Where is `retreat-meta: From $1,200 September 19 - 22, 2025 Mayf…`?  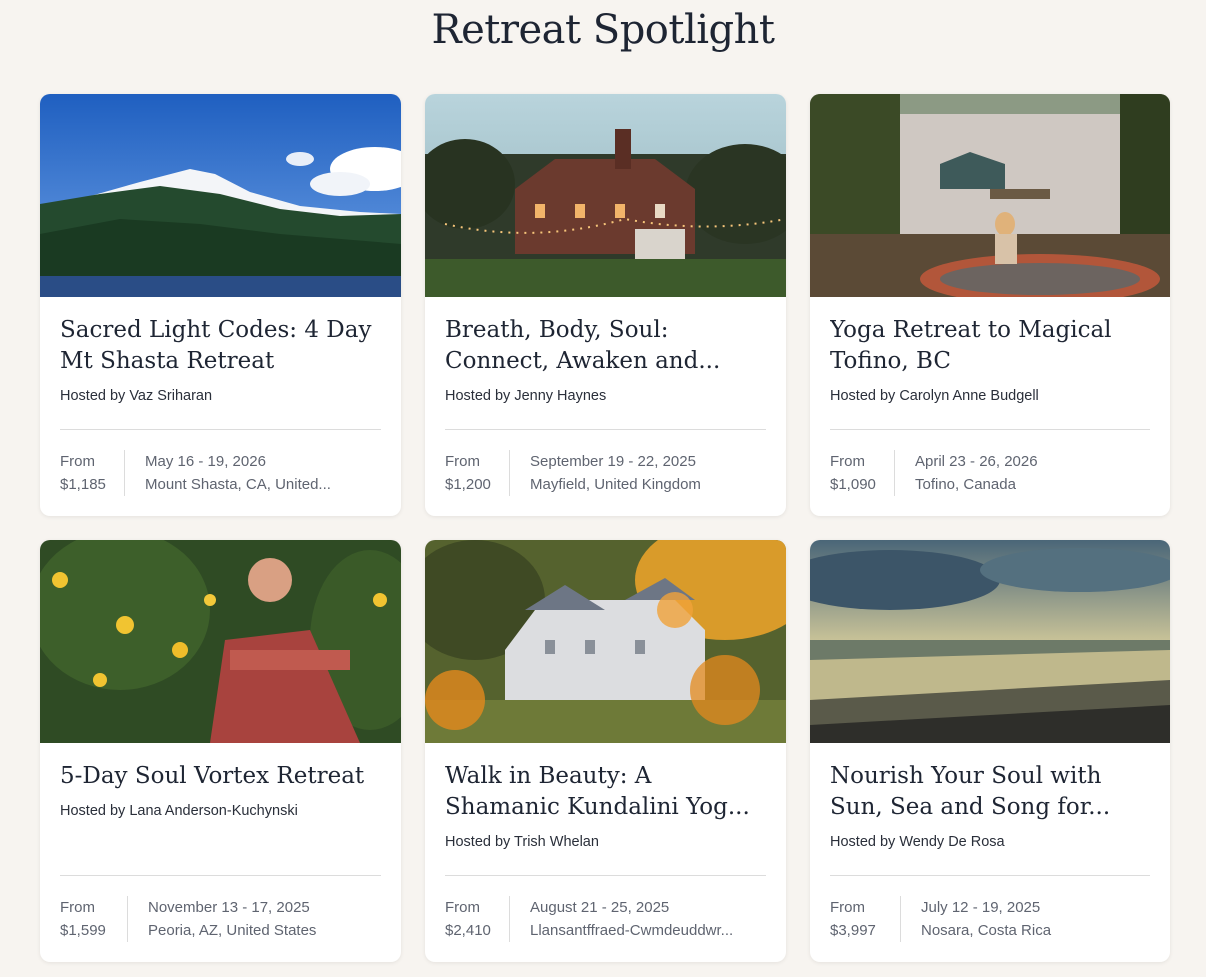
retreat-meta: From $1,200 September 19 - 22, 2025 Mayf… is located at coordinates (605, 462).